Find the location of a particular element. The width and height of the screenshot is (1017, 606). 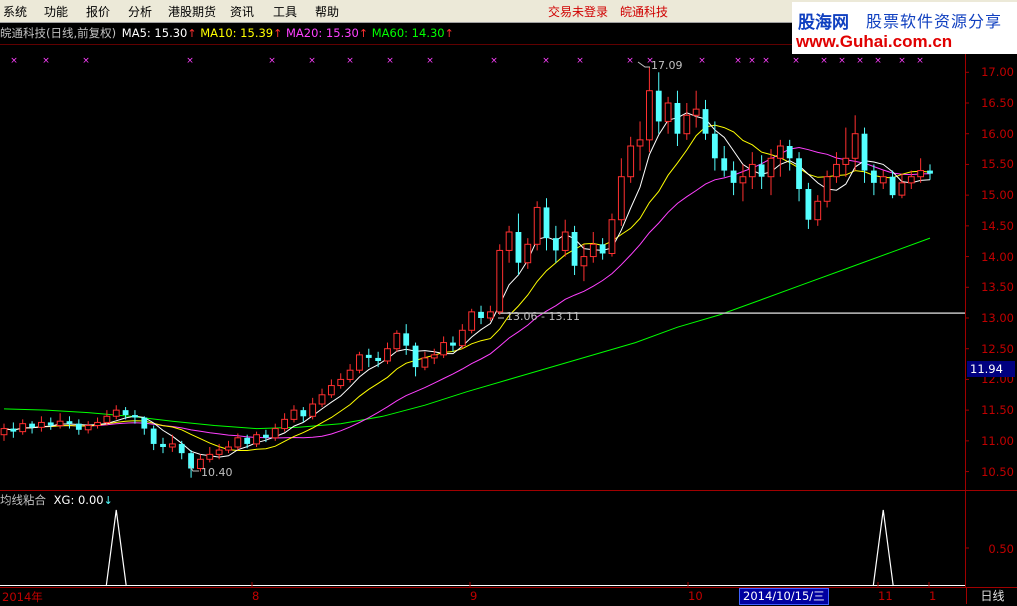

brand-banner: 股海网 股票软件资源分享 www.Guhai.com.cn is located at coordinates (904, 28).